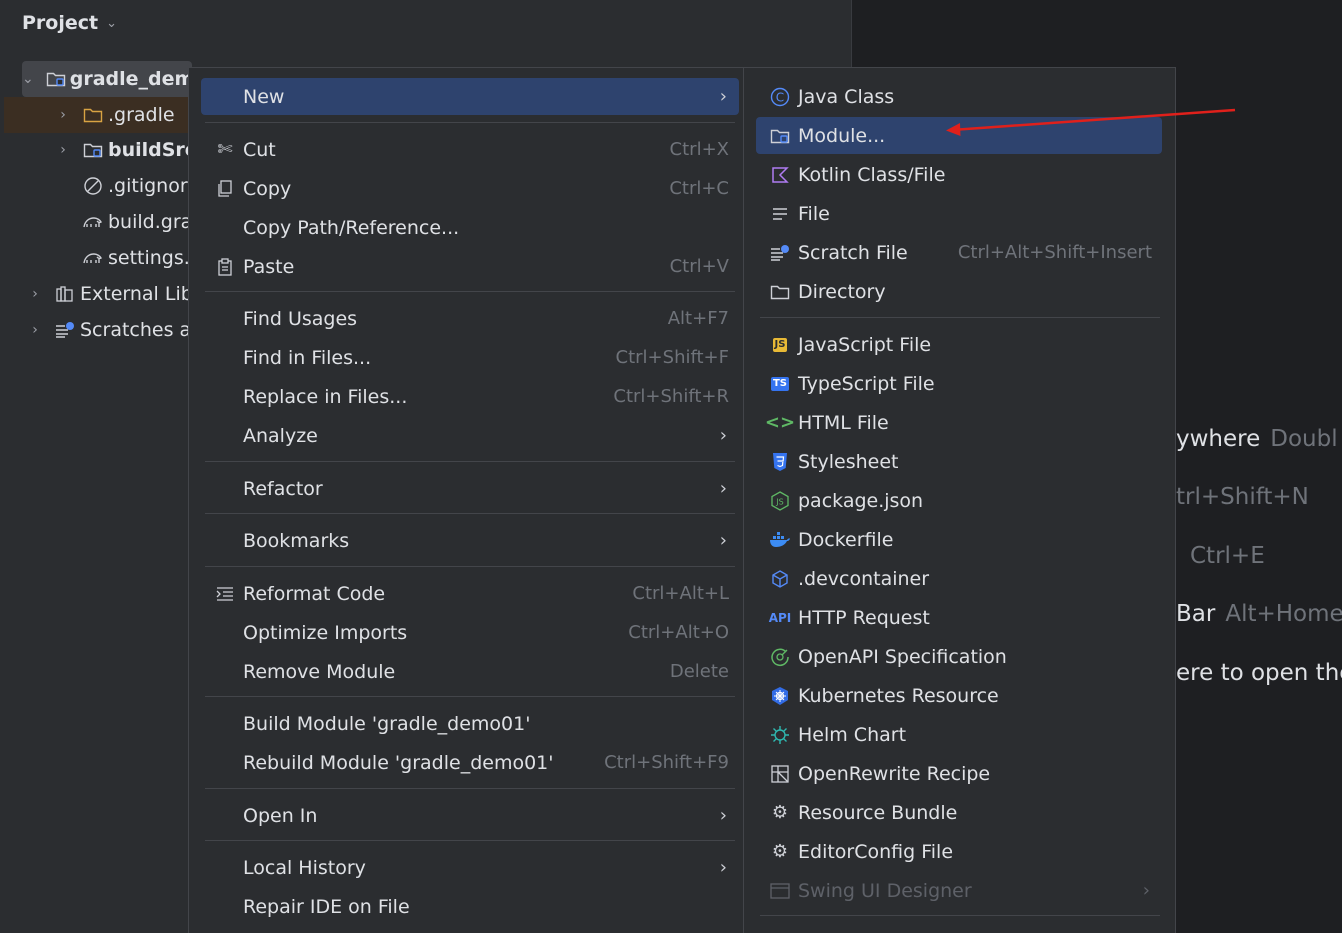  What do you see at coordinates (959, 695) in the screenshot?
I see `new-item-kubernetes: Kubernetes Resource` at bounding box center [959, 695].